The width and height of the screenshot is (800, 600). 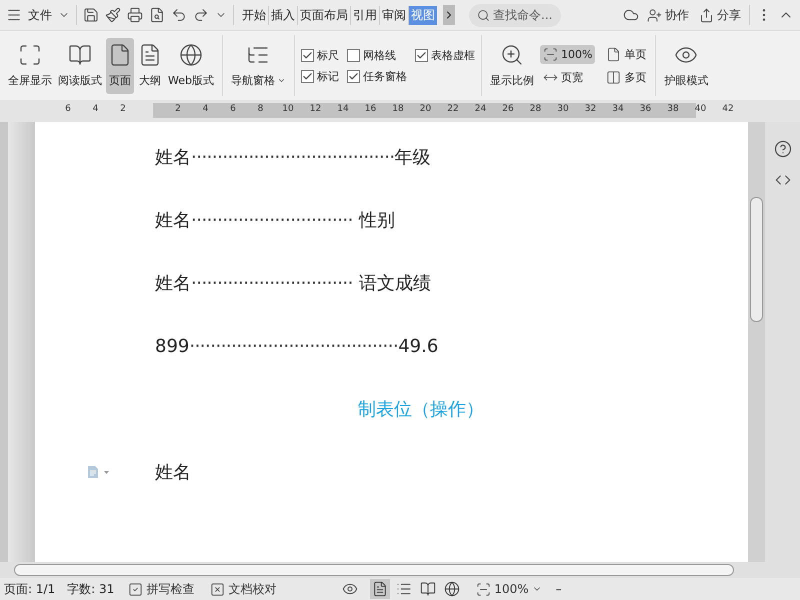 What do you see at coordinates (668, 15) in the screenshot?
I see `collaborate-button: 协作` at bounding box center [668, 15].